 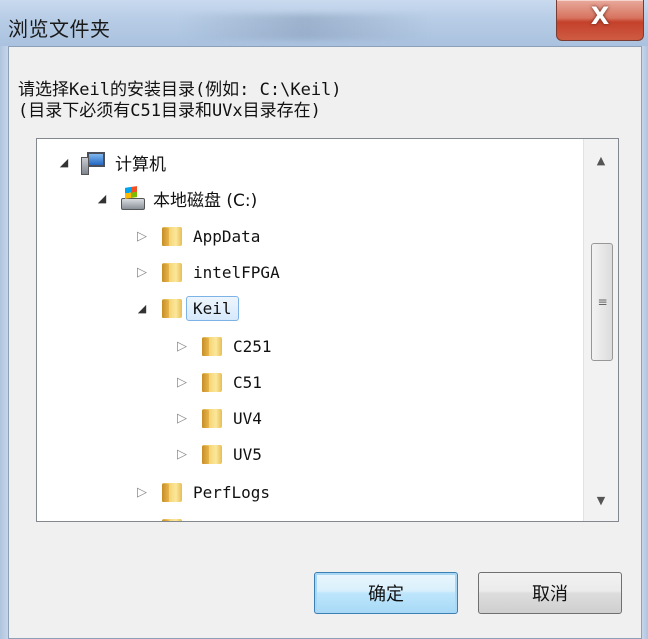 I want to click on tree-item: ▷ UV5, so click(x=218, y=454).